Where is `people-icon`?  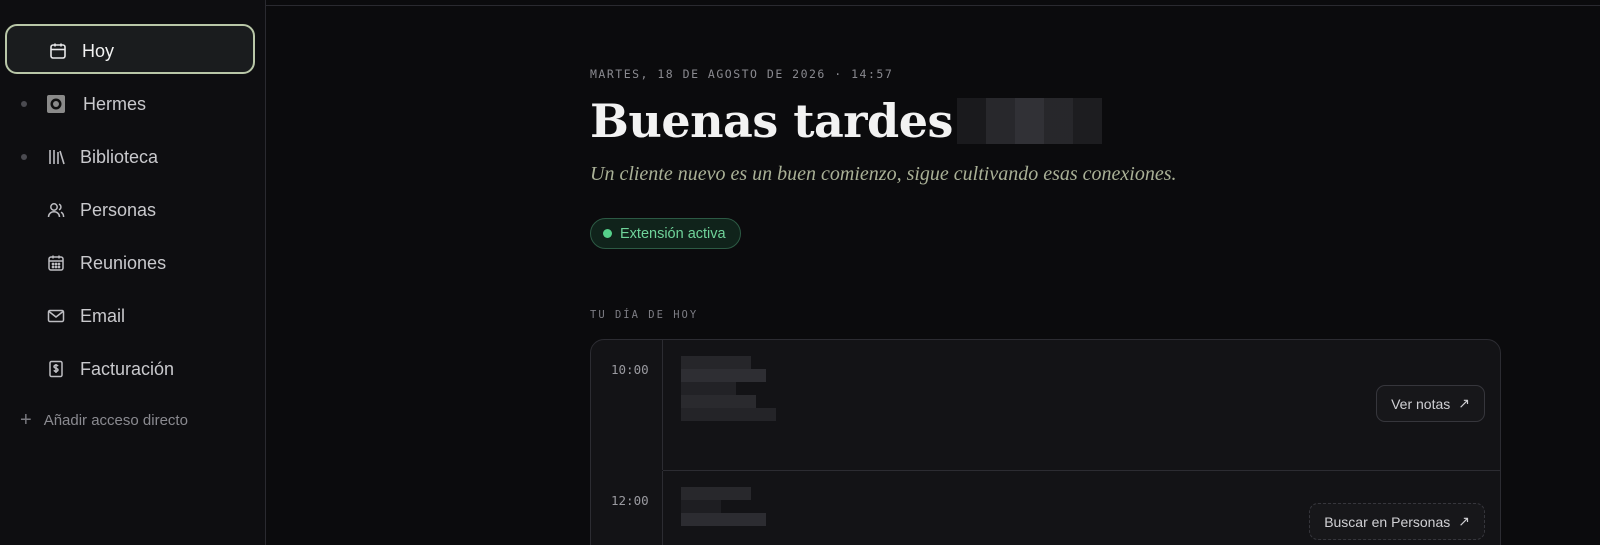 people-icon is located at coordinates (56, 210).